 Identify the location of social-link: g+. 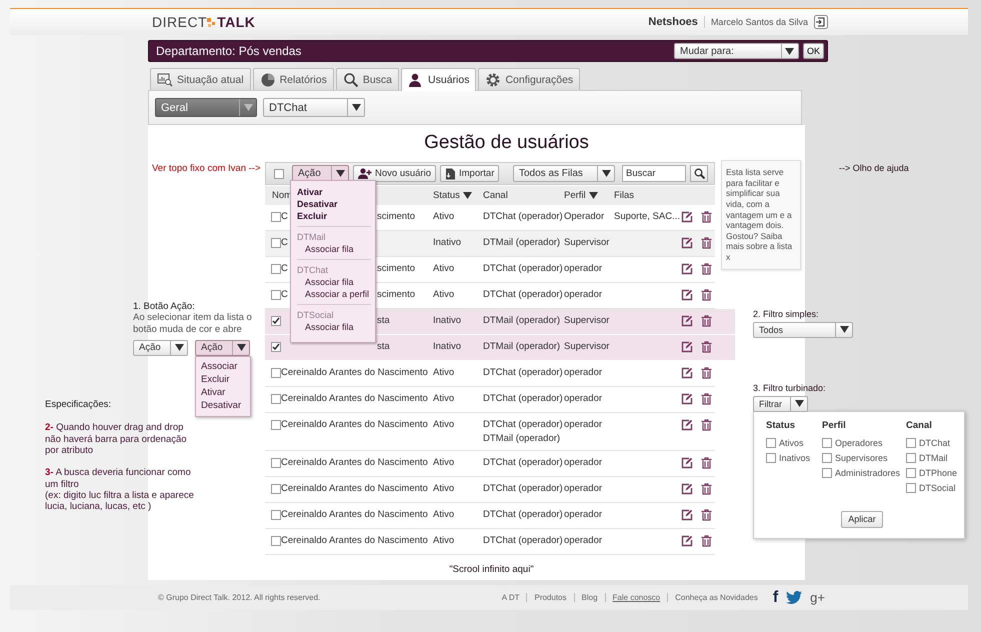
(817, 597).